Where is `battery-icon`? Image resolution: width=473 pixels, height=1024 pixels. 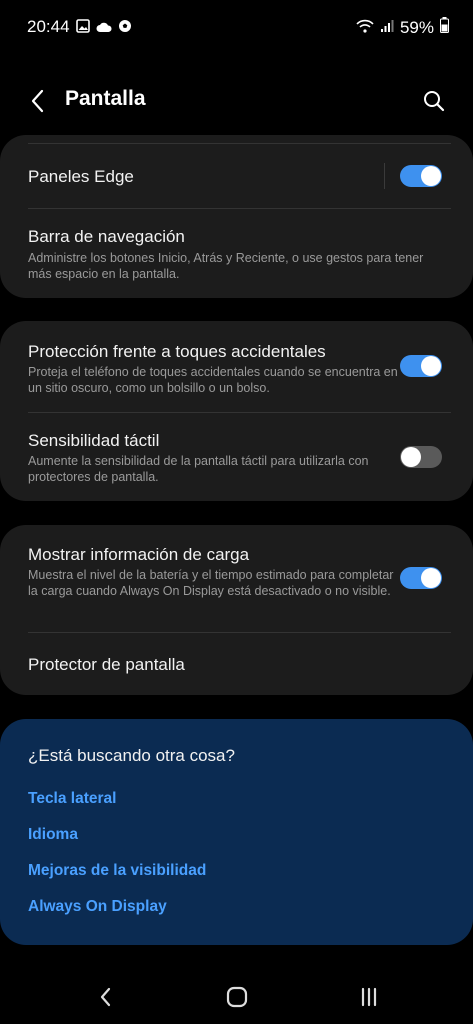
battery-icon is located at coordinates (444, 27).